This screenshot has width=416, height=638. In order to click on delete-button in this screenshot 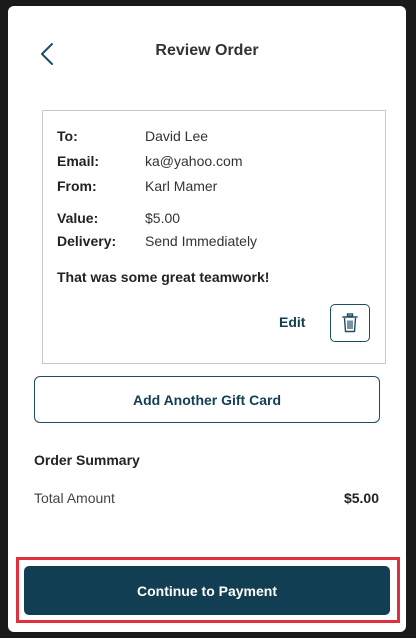, I will do `click(350, 323)`.